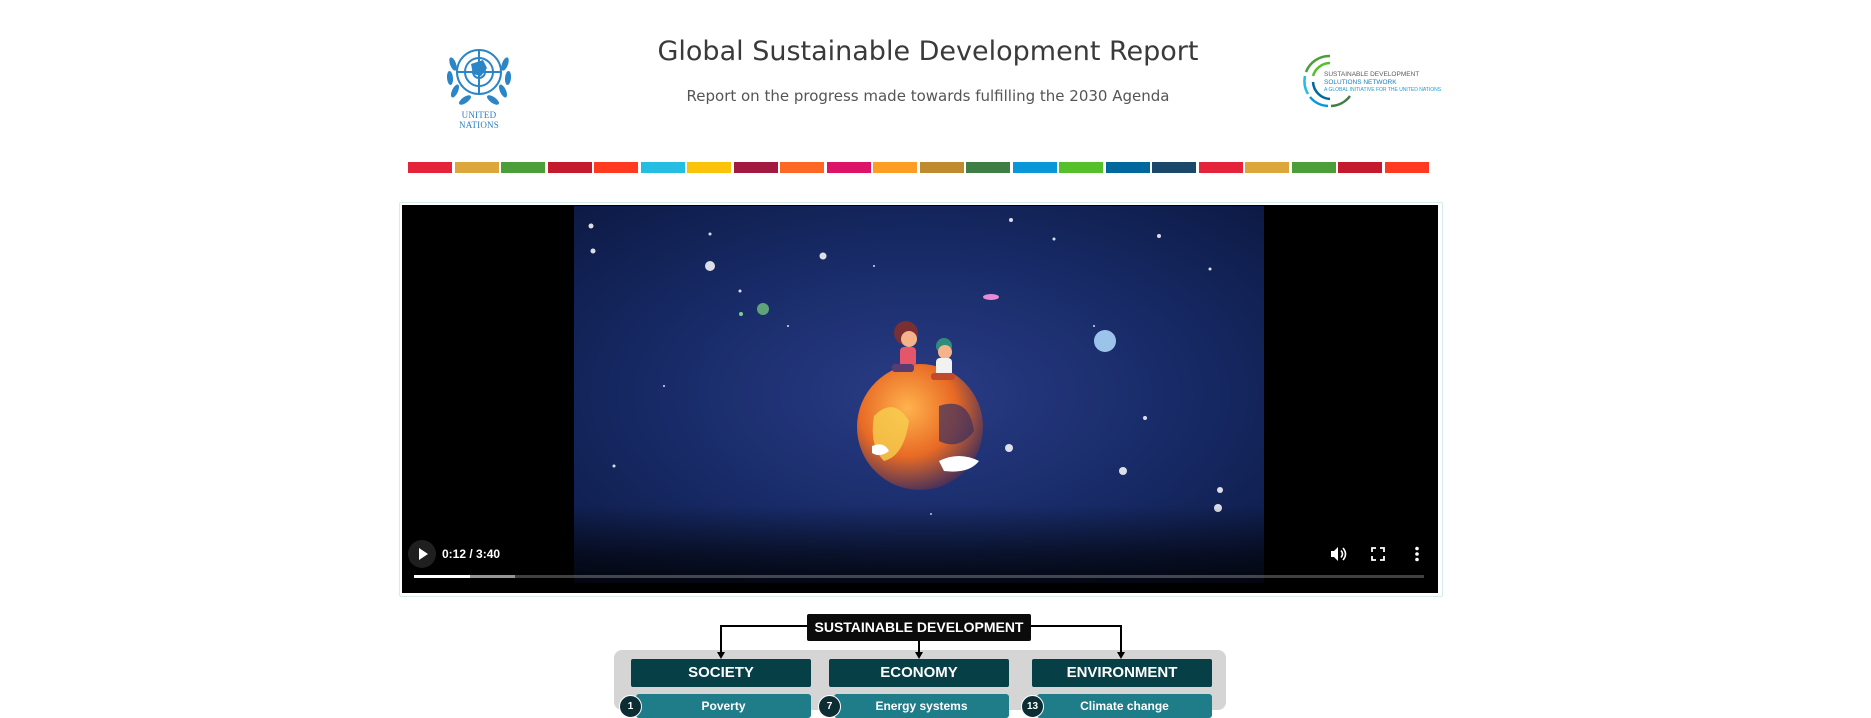  What do you see at coordinates (919, 576) in the screenshot?
I see `video-progress-bar` at bounding box center [919, 576].